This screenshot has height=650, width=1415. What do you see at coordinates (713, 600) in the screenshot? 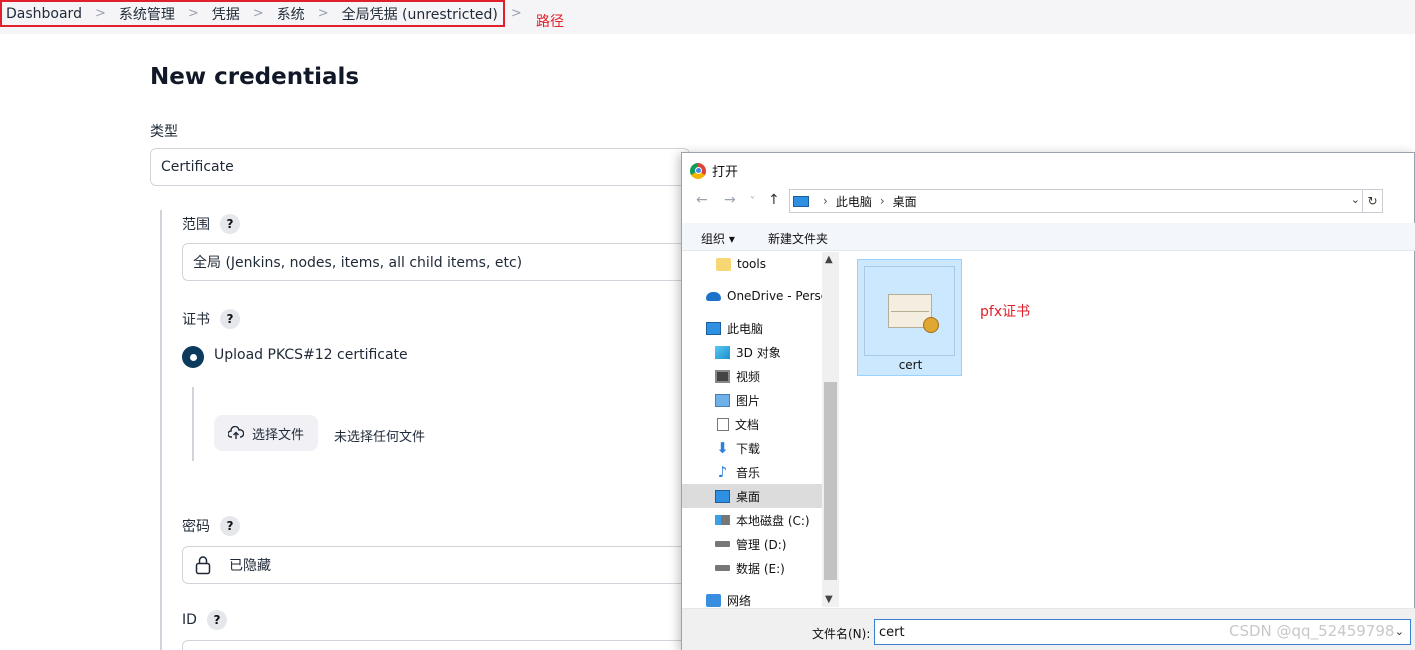
I see `network-icon` at bounding box center [713, 600].